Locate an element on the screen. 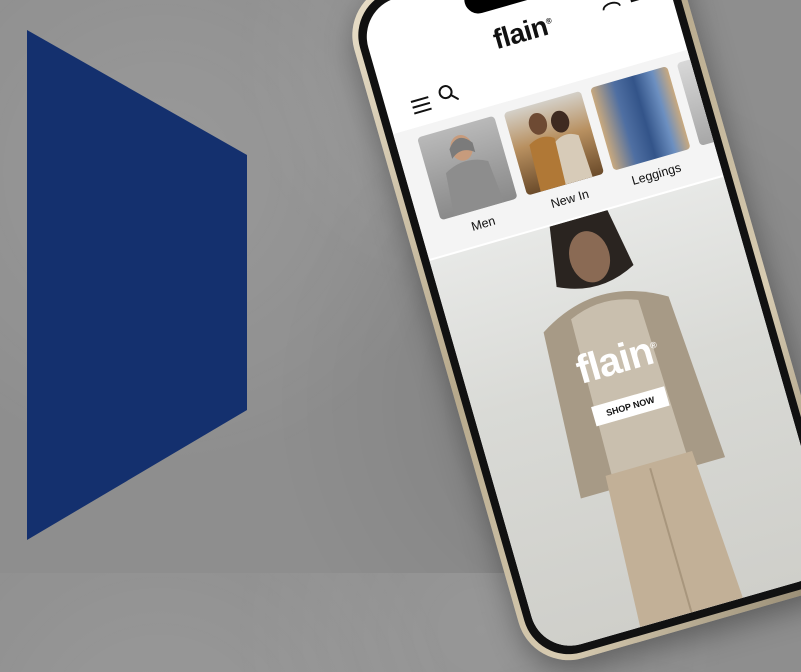  hamburger-icon is located at coordinates (421, 105).